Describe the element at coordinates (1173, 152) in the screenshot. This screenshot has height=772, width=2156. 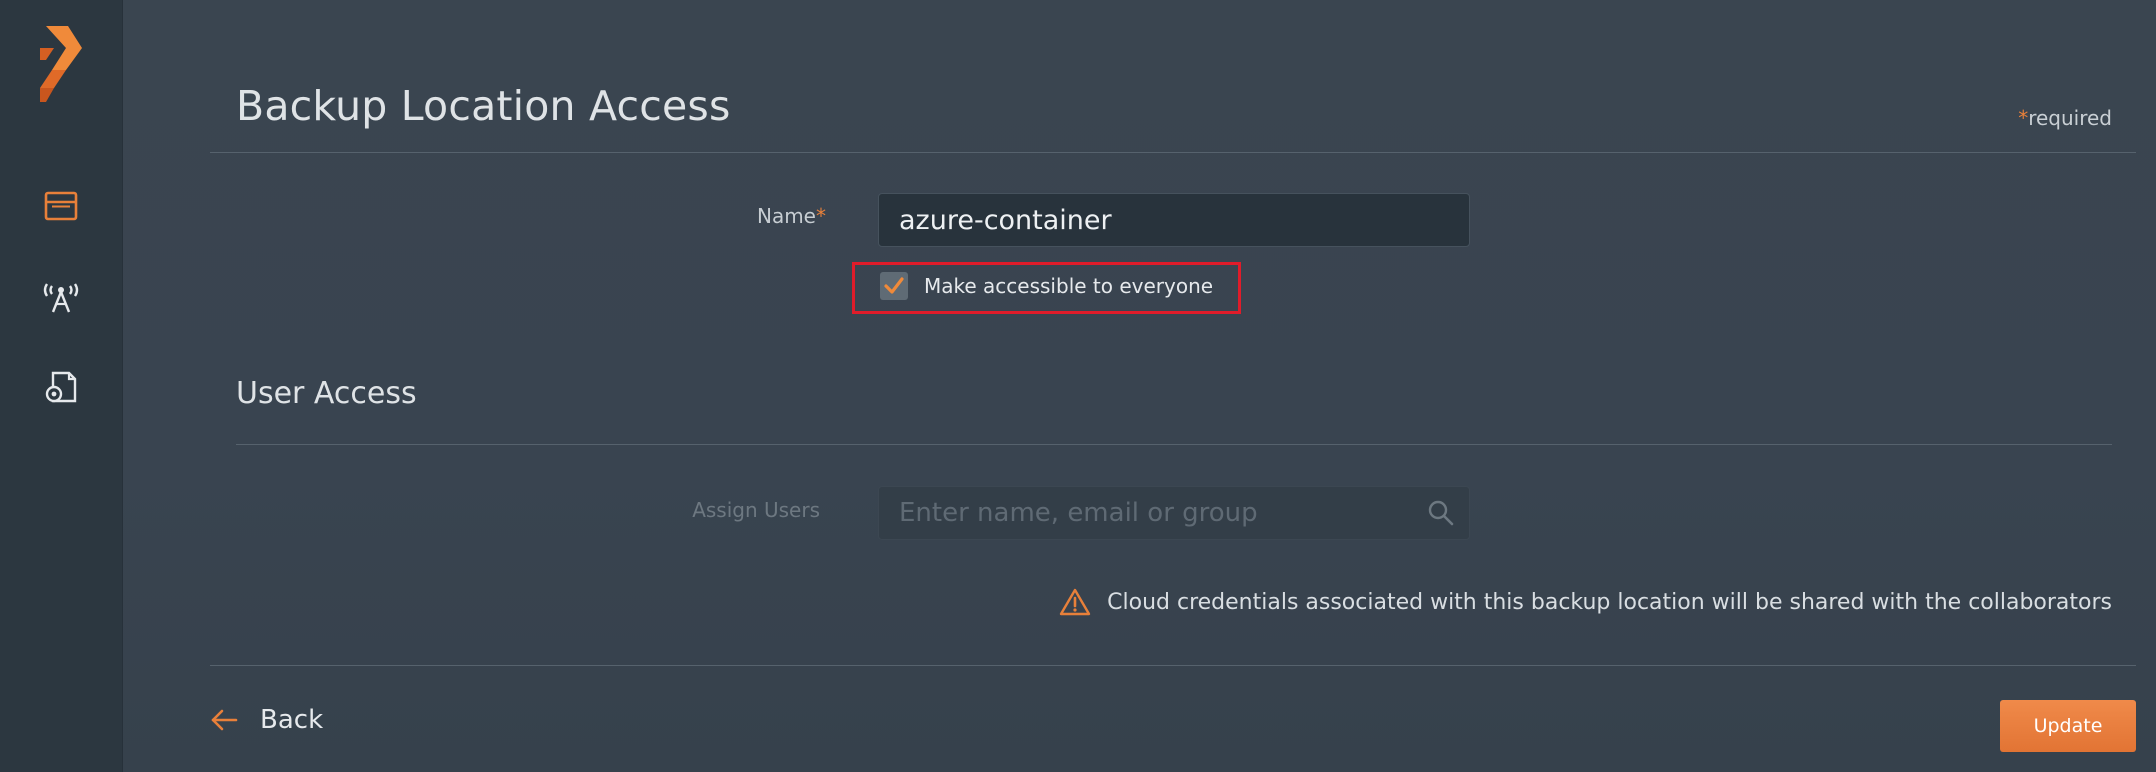
I see `header-divider` at that location.